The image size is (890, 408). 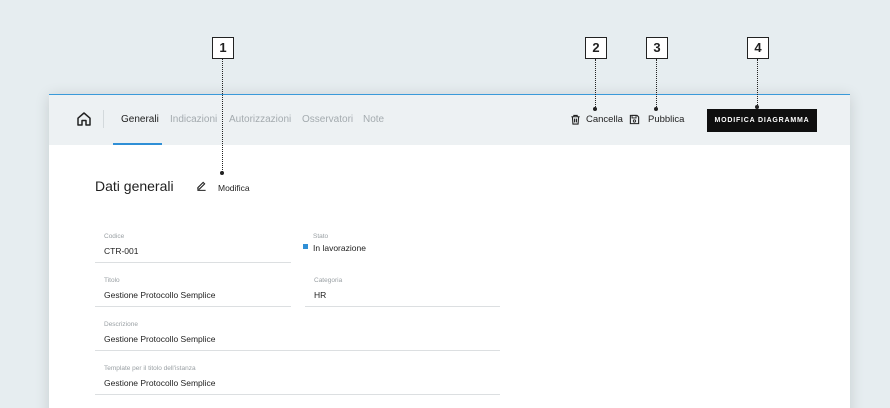 I want to click on field-descrizione: Descrizione Gestione Protocollo Semplice, so click(x=297, y=336).